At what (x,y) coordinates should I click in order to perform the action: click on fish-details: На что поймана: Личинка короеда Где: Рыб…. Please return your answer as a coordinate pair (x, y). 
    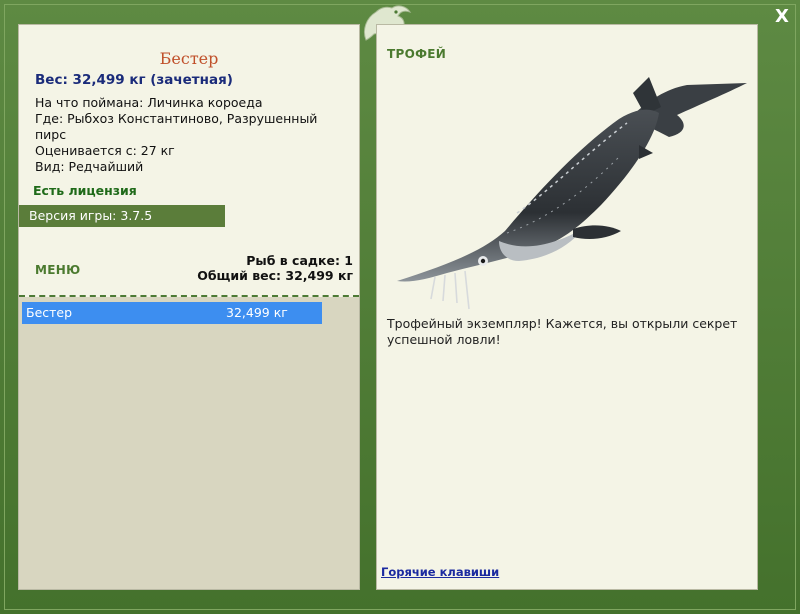
    Looking at the image, I should click on (190, 135).